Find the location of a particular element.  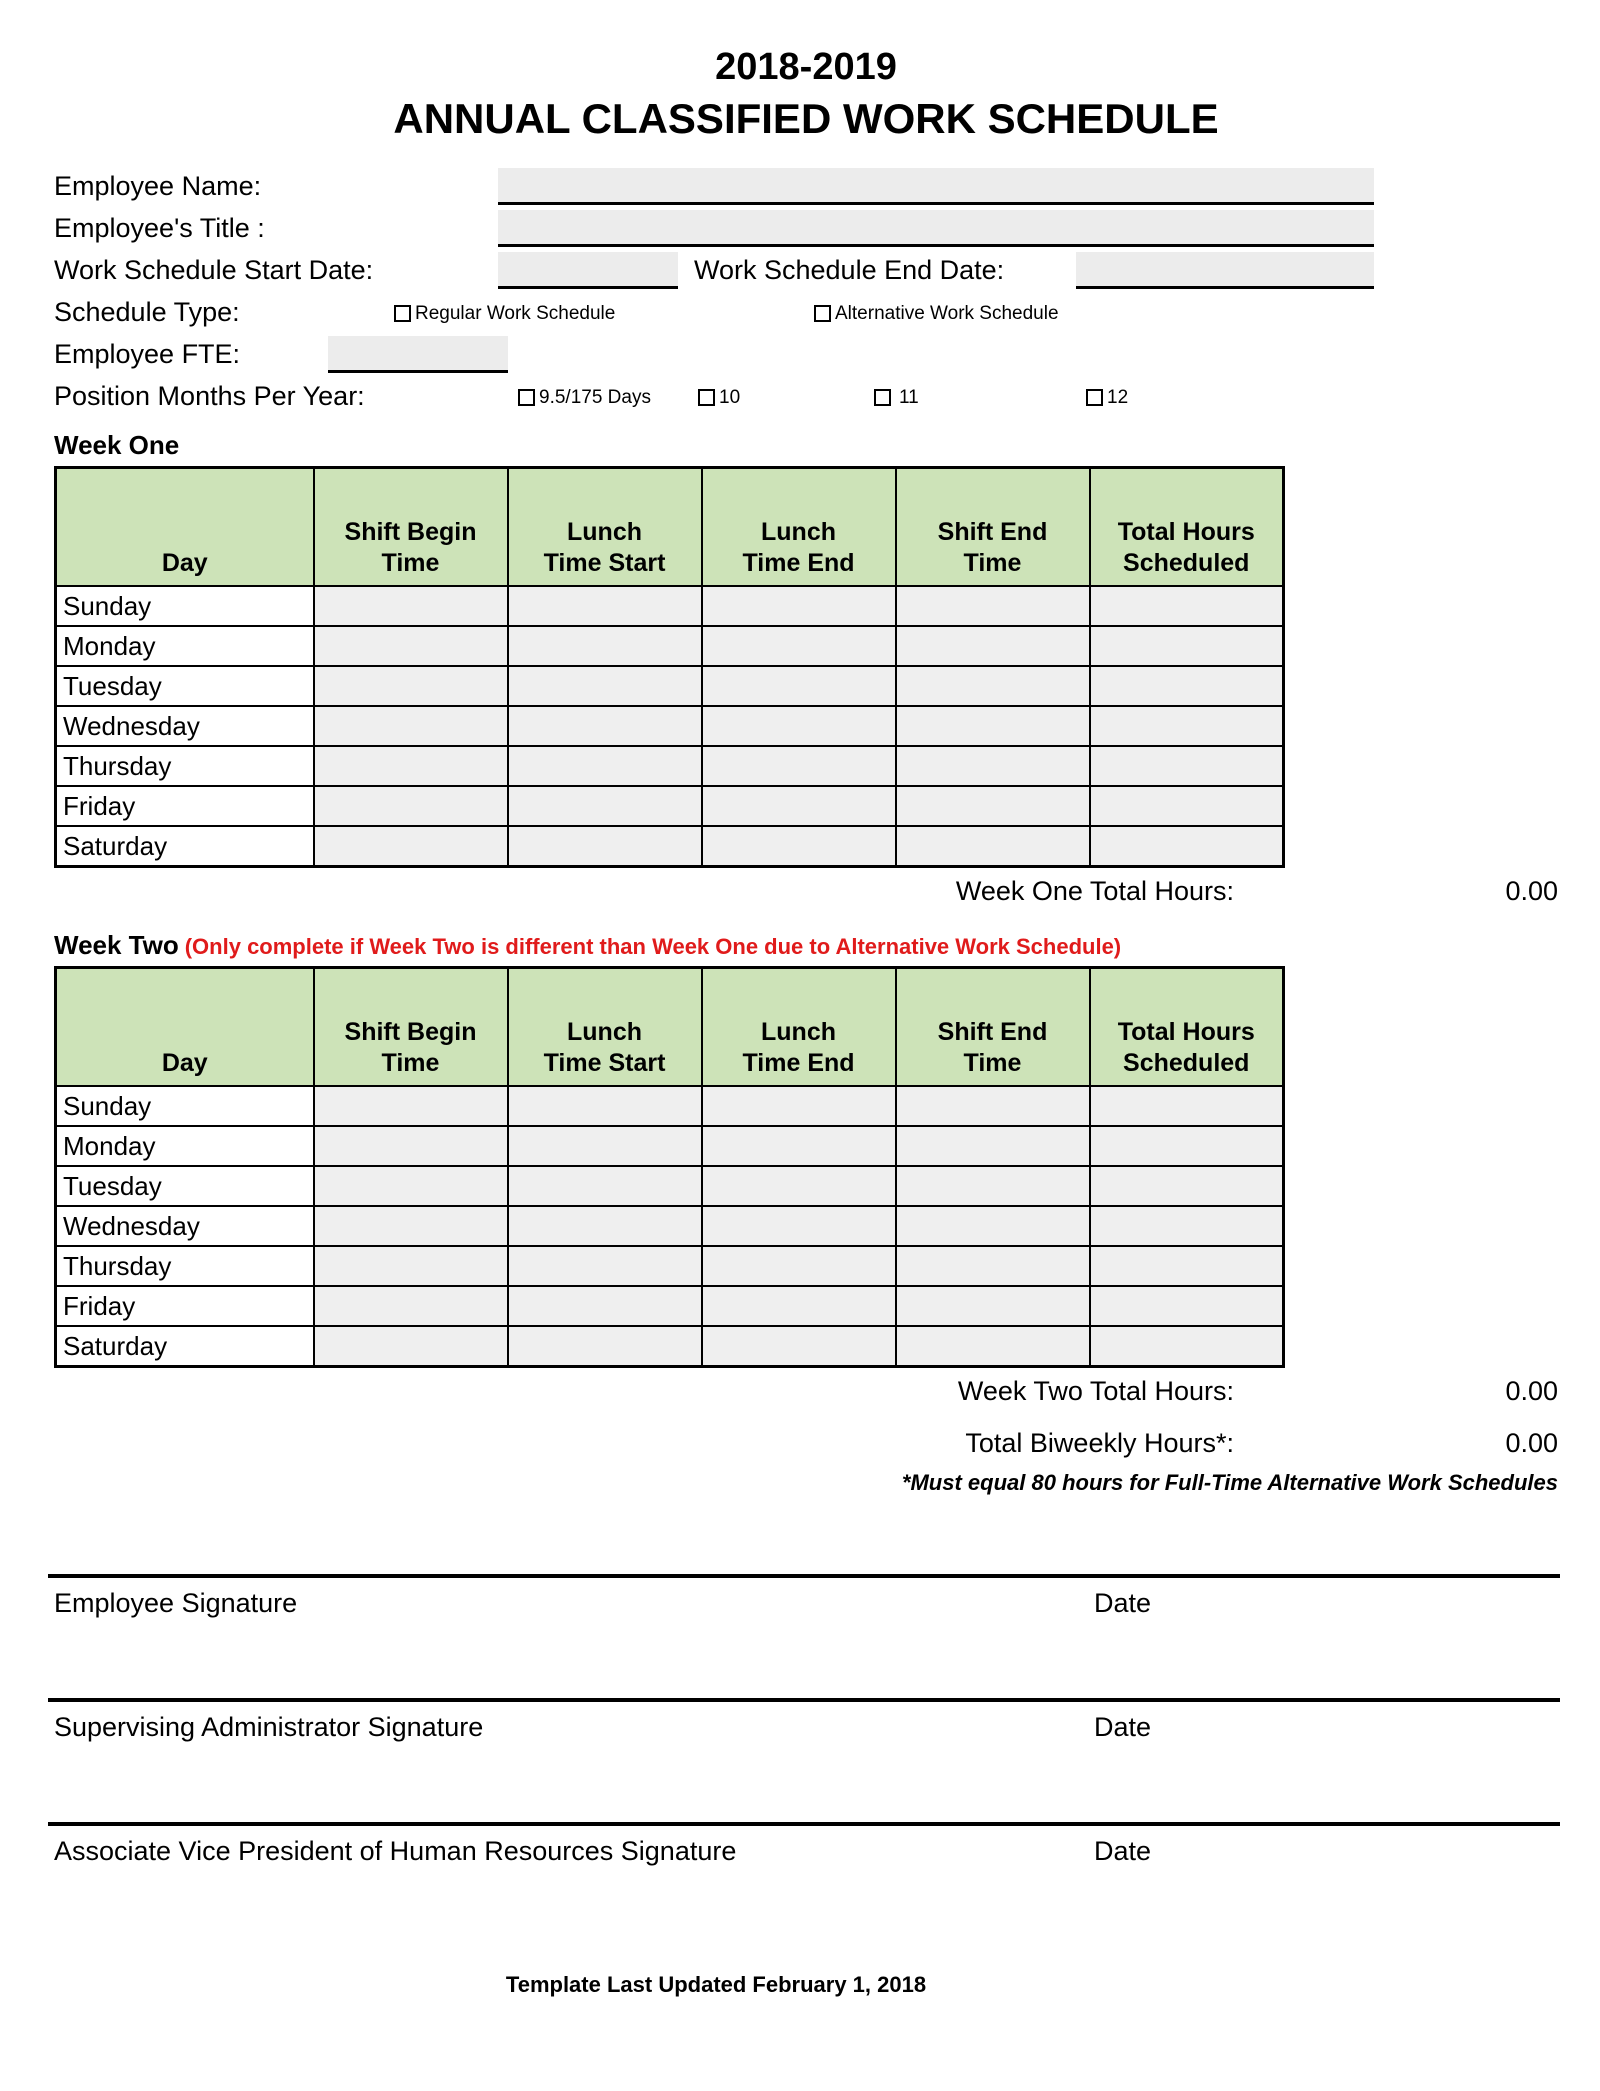

position-months-option-11: 11 is located at coordinates (896, 397).